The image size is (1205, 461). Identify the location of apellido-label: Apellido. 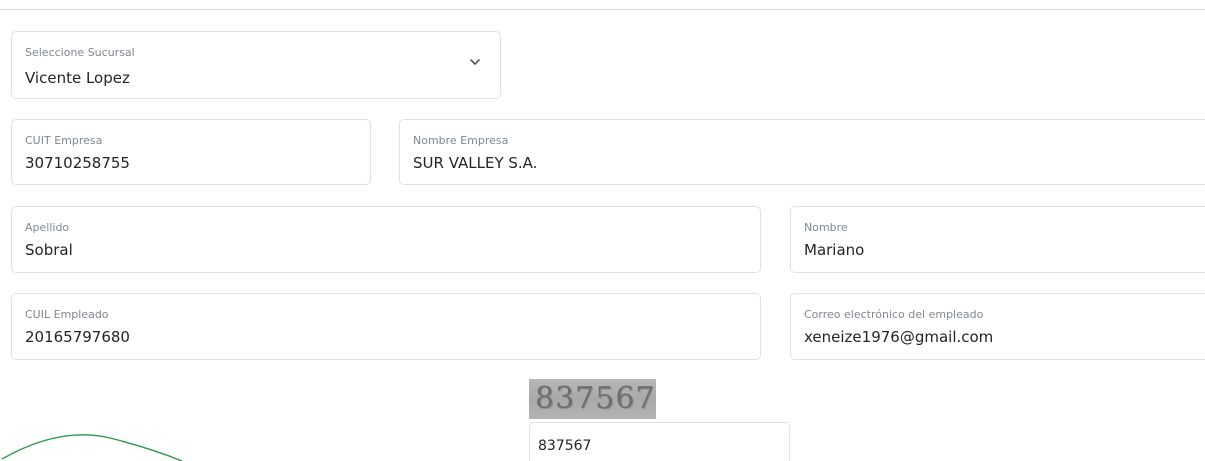
(47, 227).